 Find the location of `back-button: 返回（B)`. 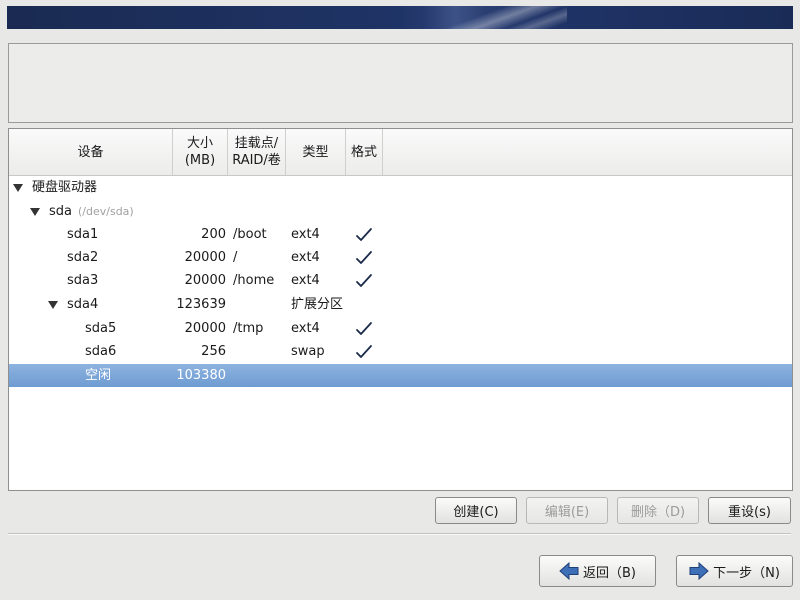

back-button: 返回（B) is located at coordinates (597, 571).